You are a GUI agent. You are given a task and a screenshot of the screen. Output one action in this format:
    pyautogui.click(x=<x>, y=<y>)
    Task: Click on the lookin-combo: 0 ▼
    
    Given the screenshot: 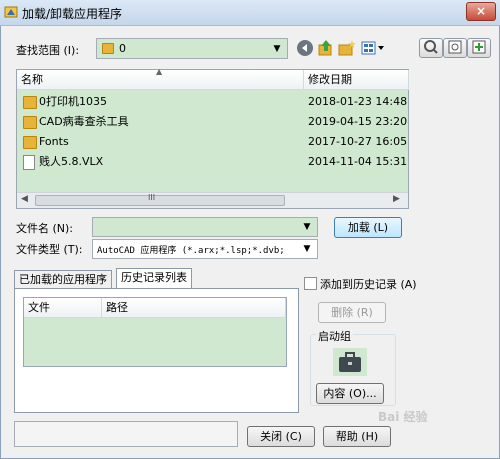 What is the action you would take?
    pyautogui.click(x=192, y=48)
    